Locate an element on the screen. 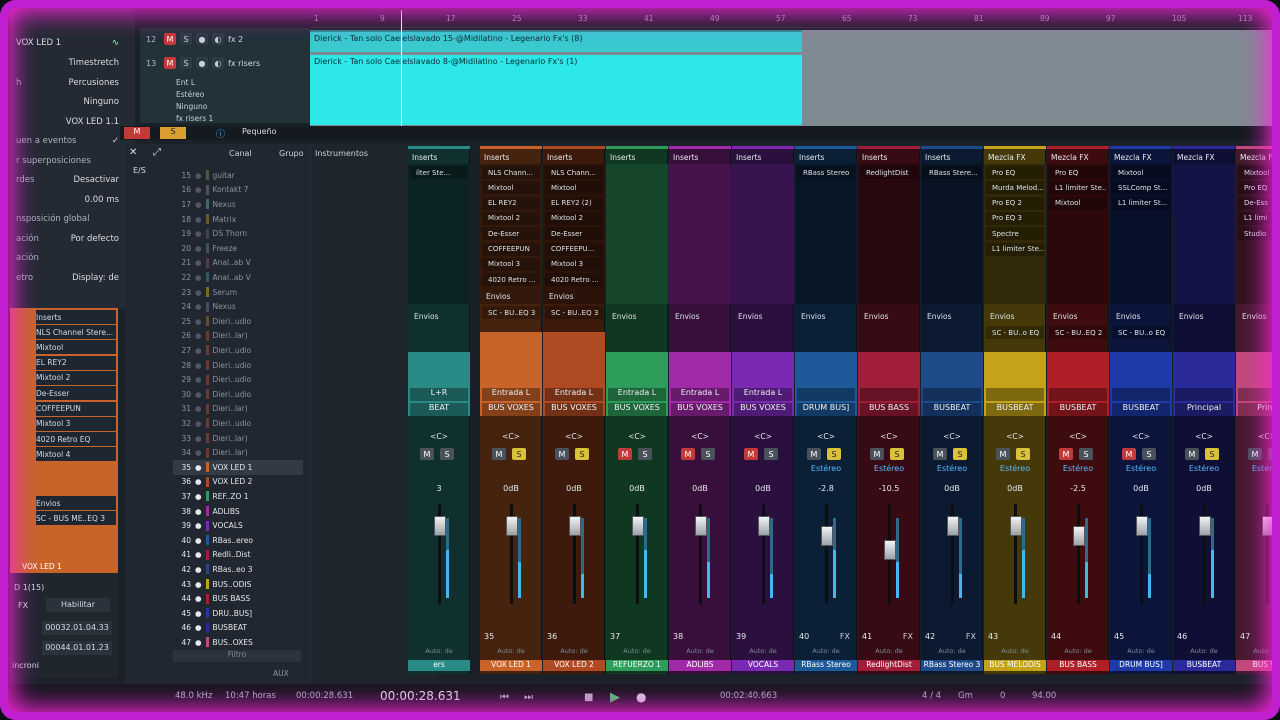 The height and width of the screenshot is (720, 1280). input-select: L+R is located at coordinates (439, 394).